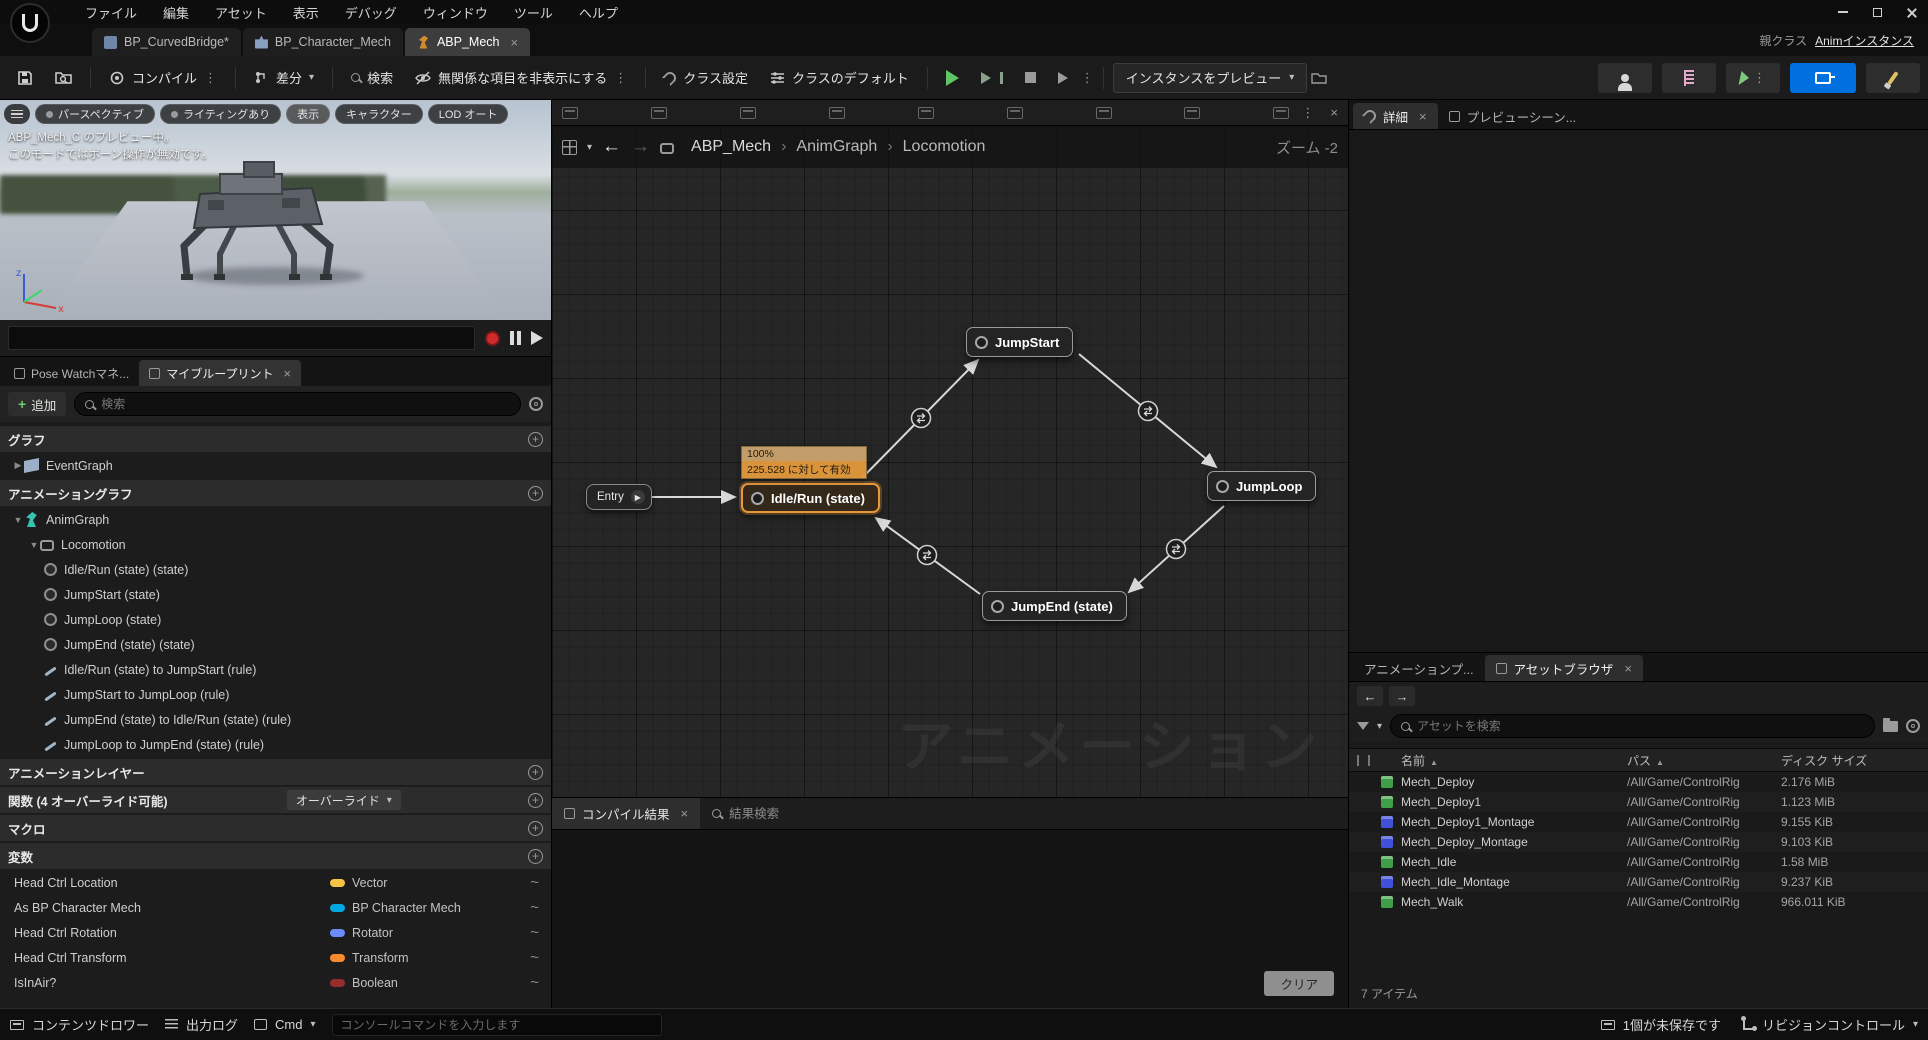 This screenshot has height=1040, width=1928. Describe the element at coordinates (275, 932) in the screenshot. I see `variable-row-head-ctrl-rotation: Head Ctrl Rotation Rotator` at that location.